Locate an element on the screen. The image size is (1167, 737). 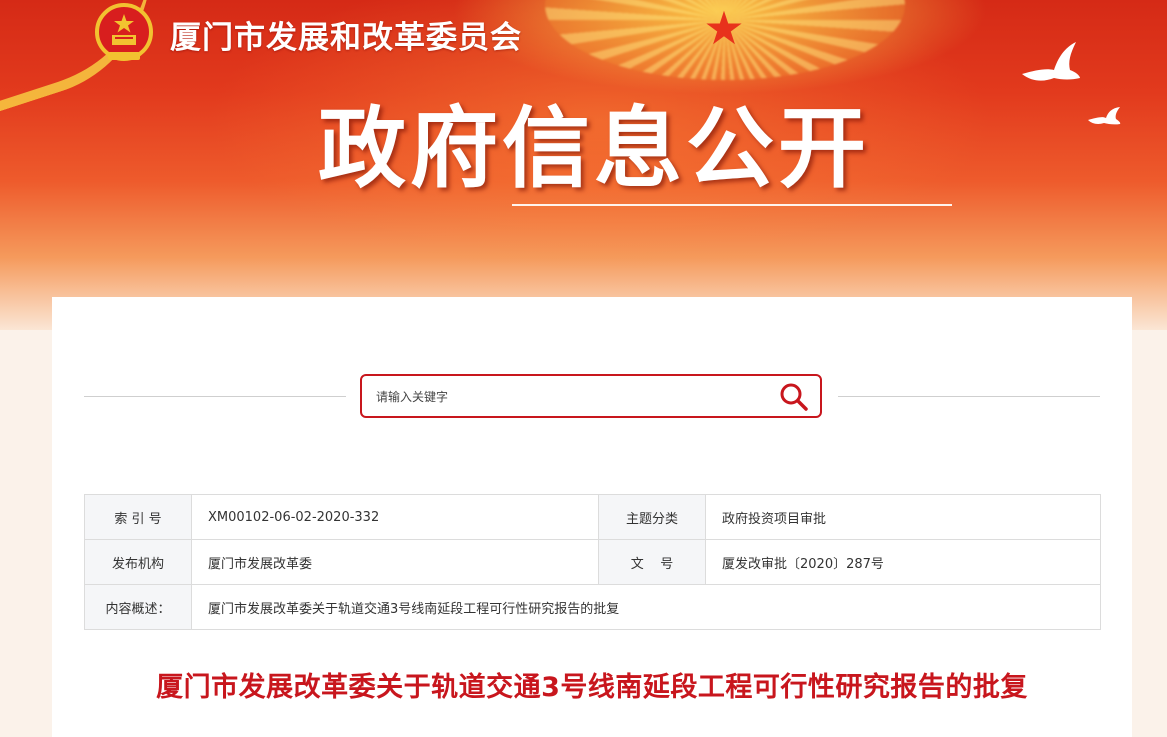
table-row: 发布机构 厦门市发展改革委 文 号 厦发改审批〔2020〕287号 is located at coordinates (592, 562).